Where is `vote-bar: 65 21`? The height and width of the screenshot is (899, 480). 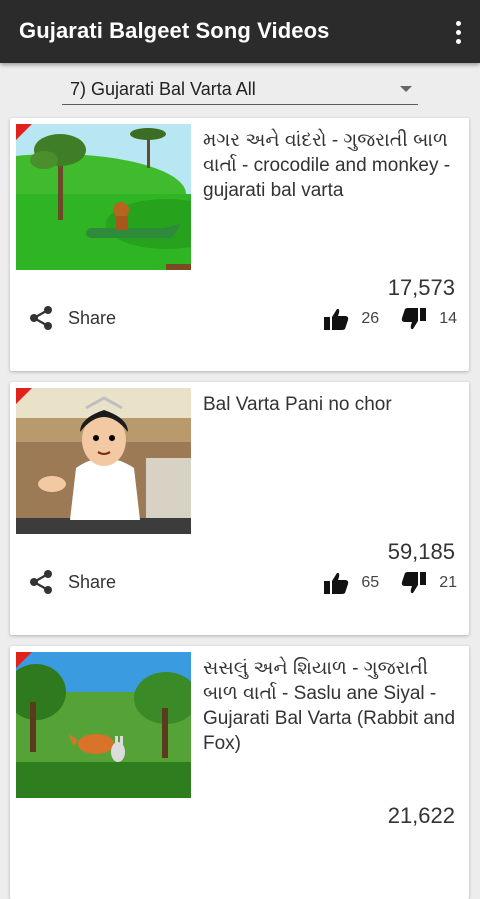 vote-bar: 65 21 is located at coordinates (390, 583).